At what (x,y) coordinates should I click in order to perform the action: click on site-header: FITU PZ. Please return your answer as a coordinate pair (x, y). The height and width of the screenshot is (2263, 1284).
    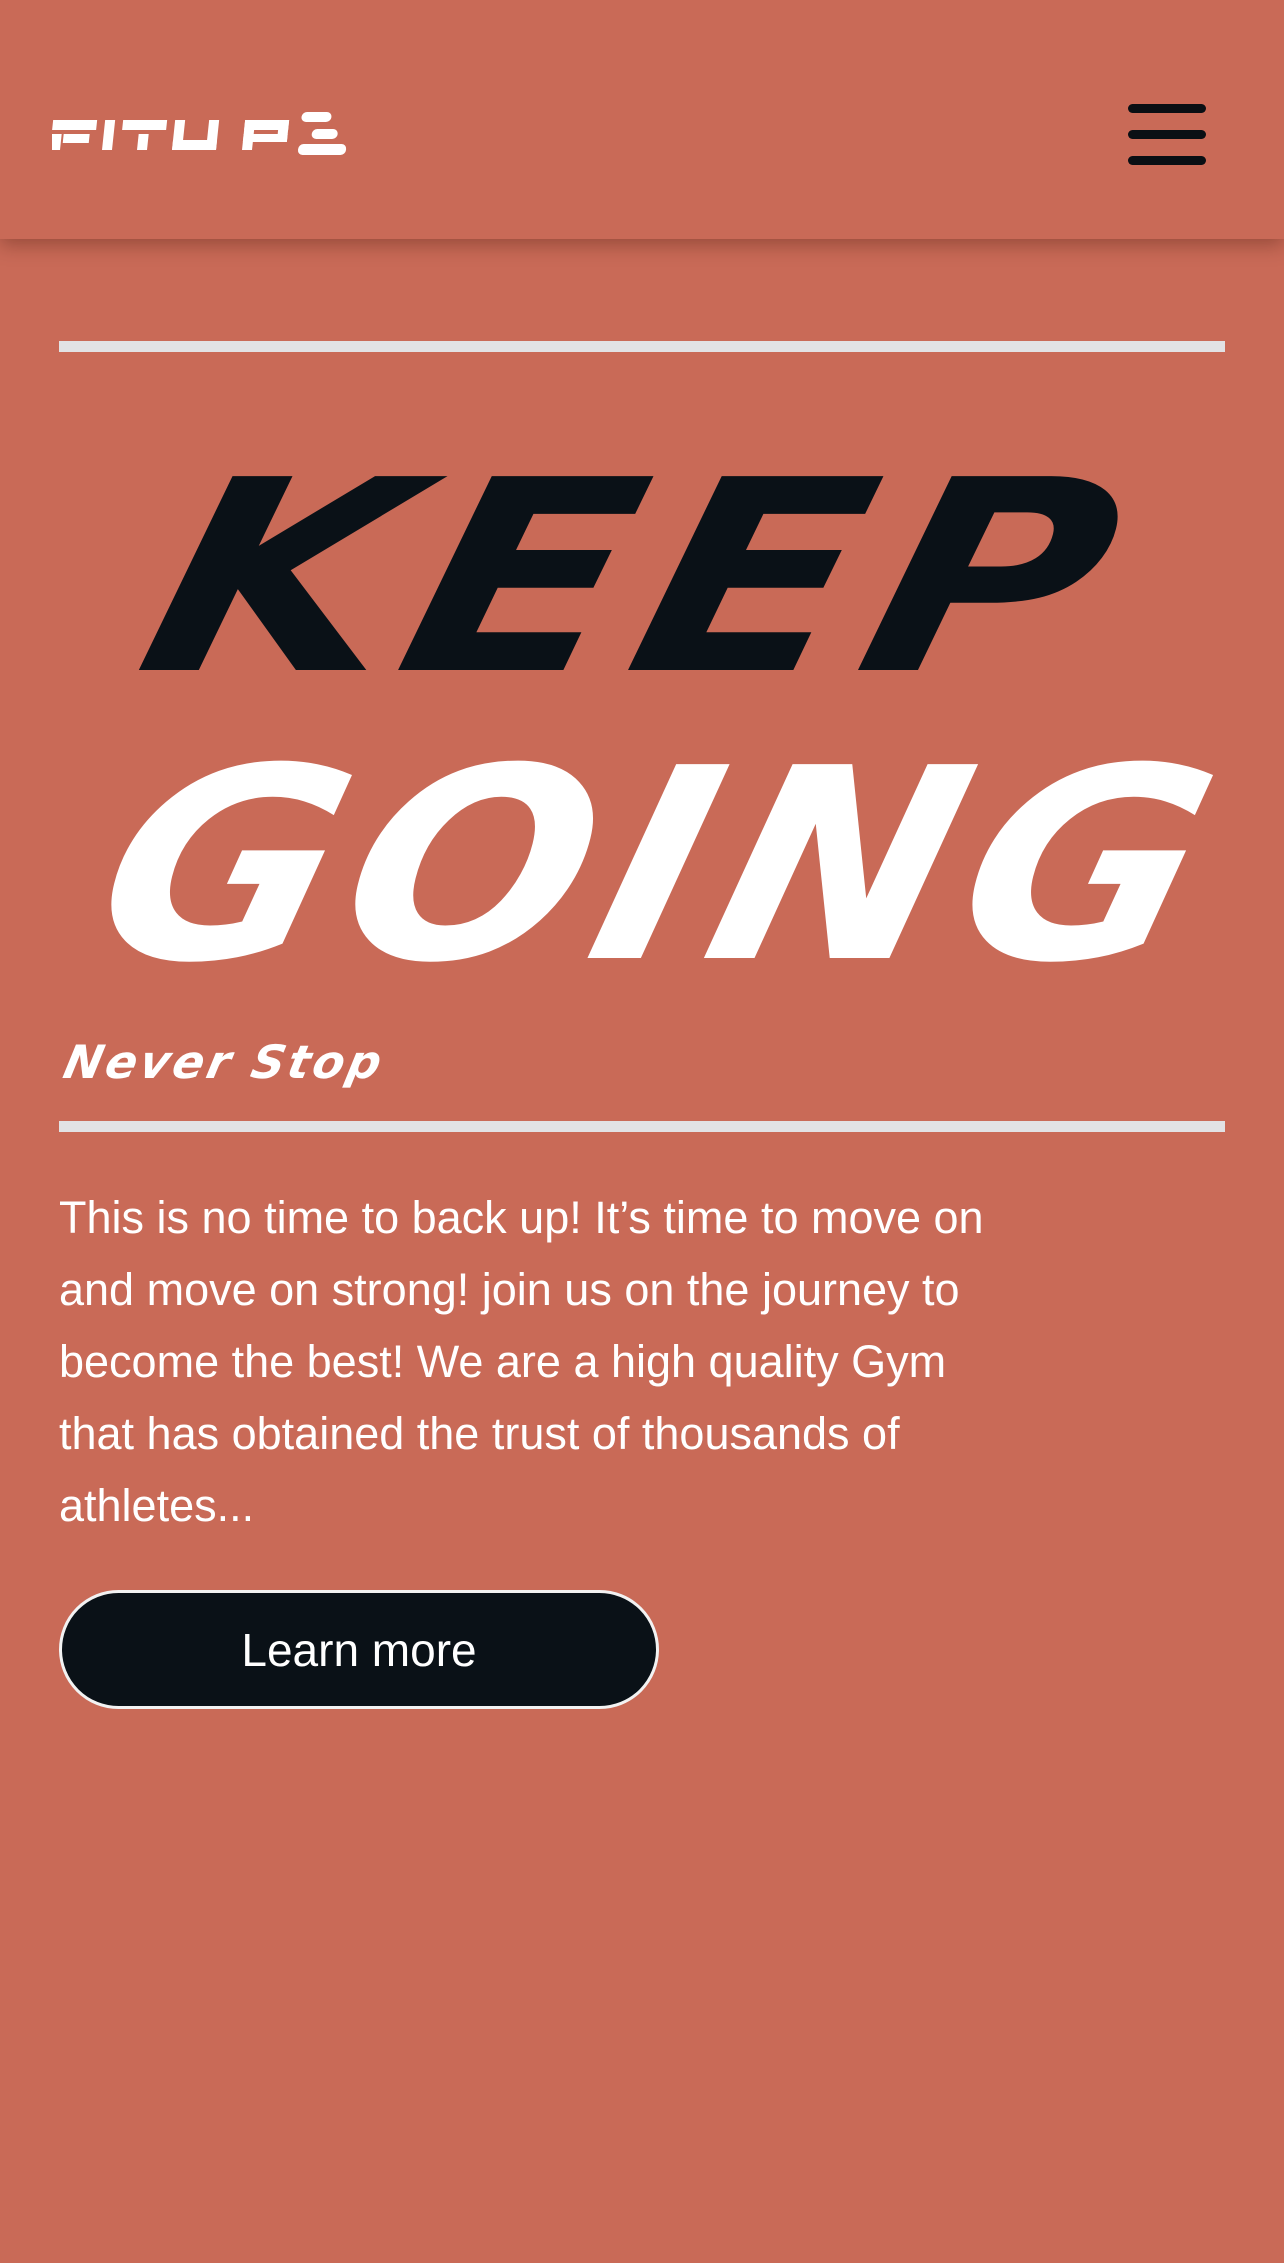
    Looking at the image, I should click on (642, 119).